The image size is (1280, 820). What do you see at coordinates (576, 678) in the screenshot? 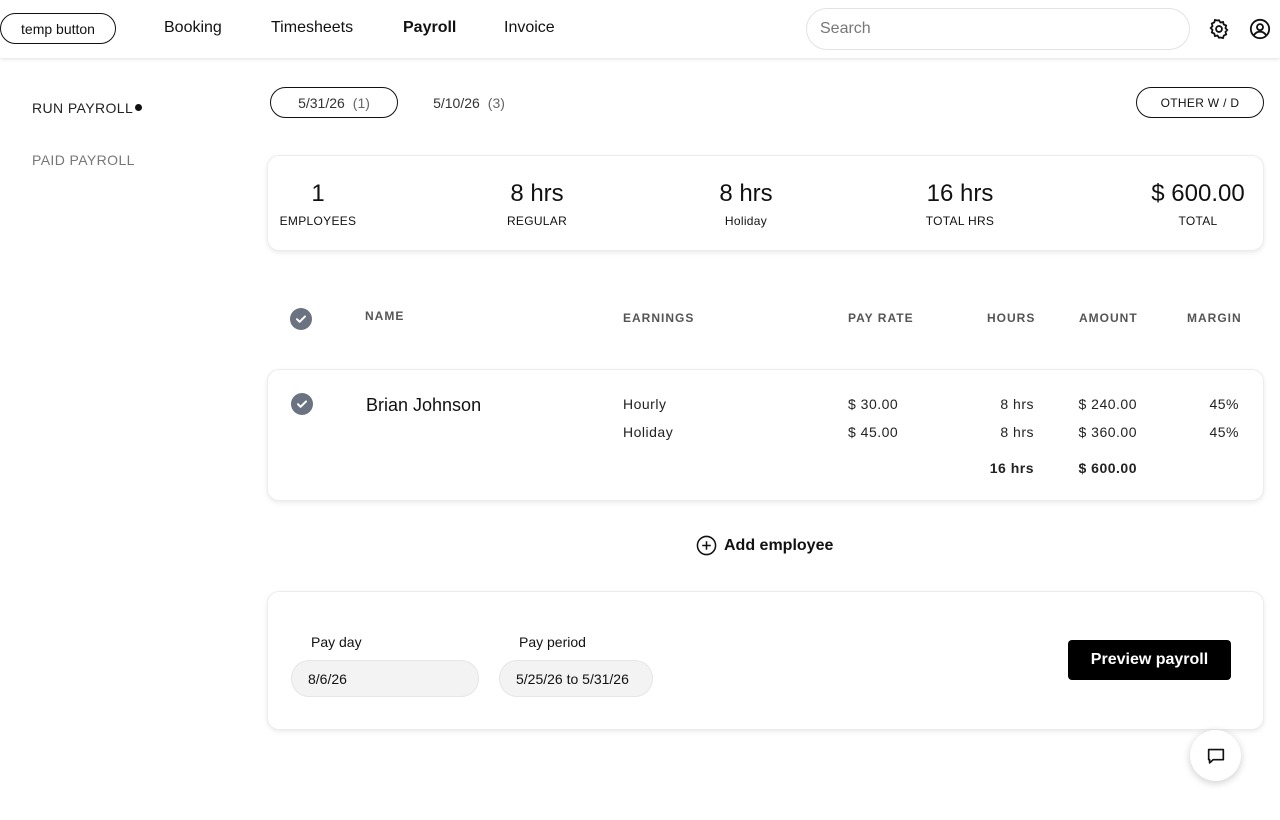
I see `pay-period-field: 5/25/26 to 5/31/26` at bounding box center [576, 678].